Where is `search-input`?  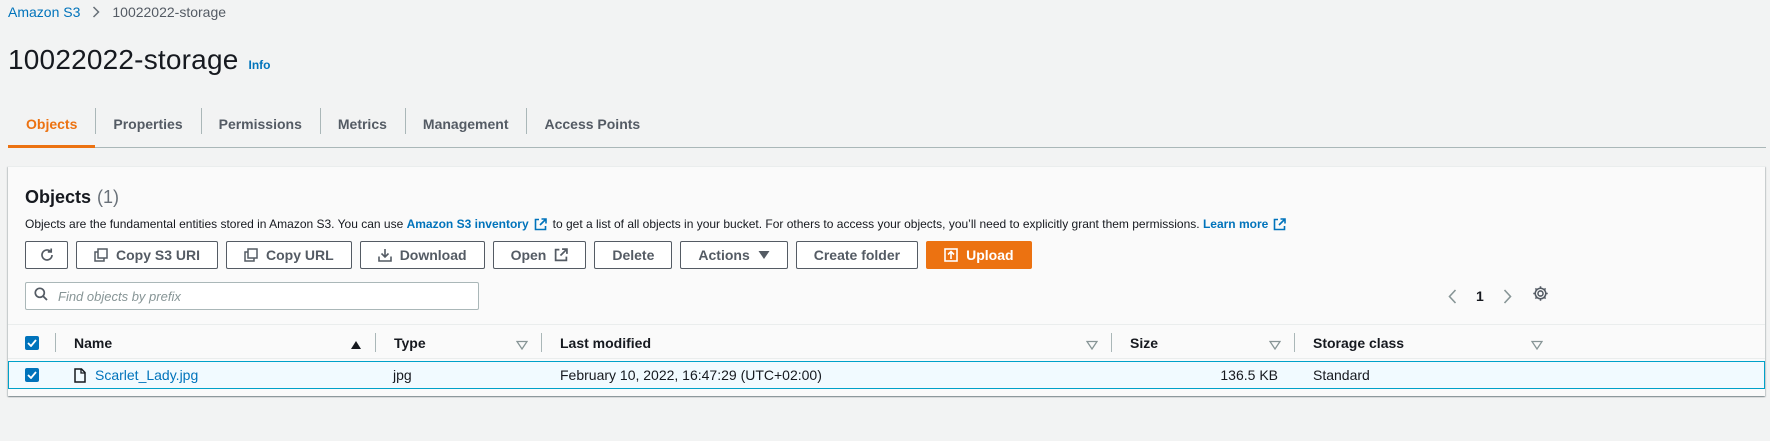 search-input is located at coordinates (256, 296).